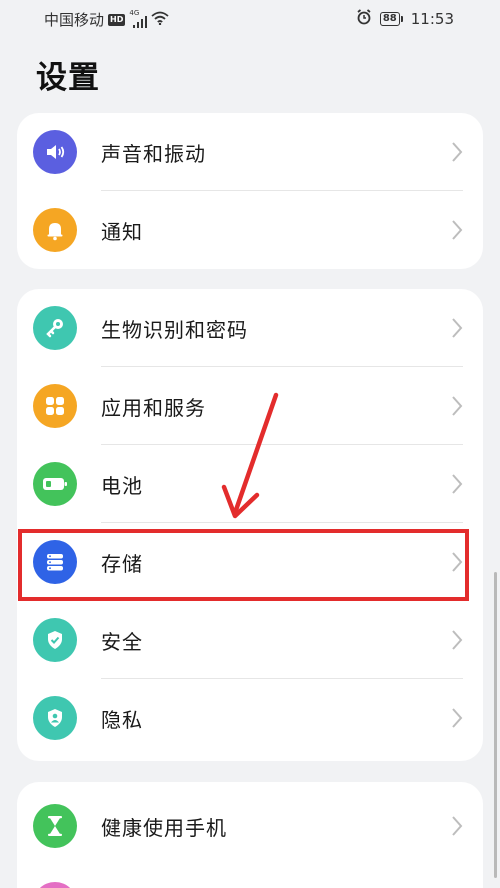  I want to click on signal-icon: 4G, so click(138, 18).